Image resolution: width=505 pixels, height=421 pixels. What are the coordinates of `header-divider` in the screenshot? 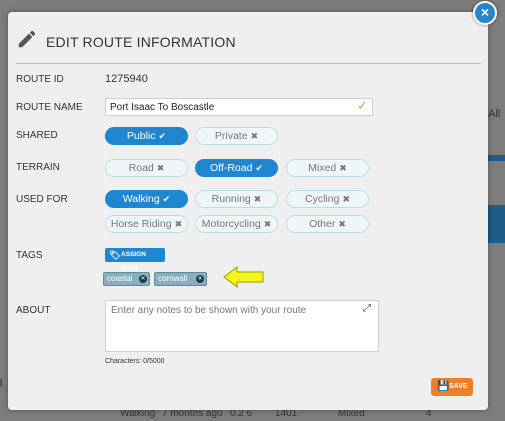 It's located at (248, 63).